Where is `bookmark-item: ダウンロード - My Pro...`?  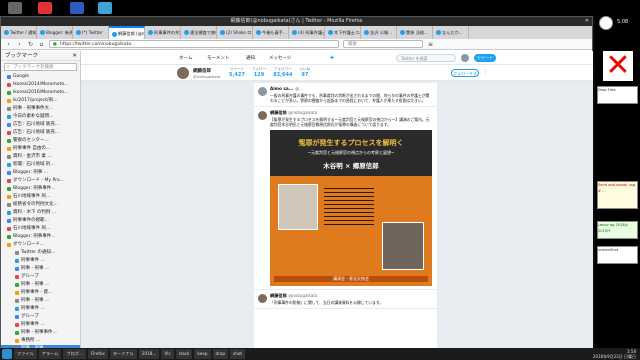
bookmark-item: ダウンロード - My Pro... is located at coordinates (40, 181).